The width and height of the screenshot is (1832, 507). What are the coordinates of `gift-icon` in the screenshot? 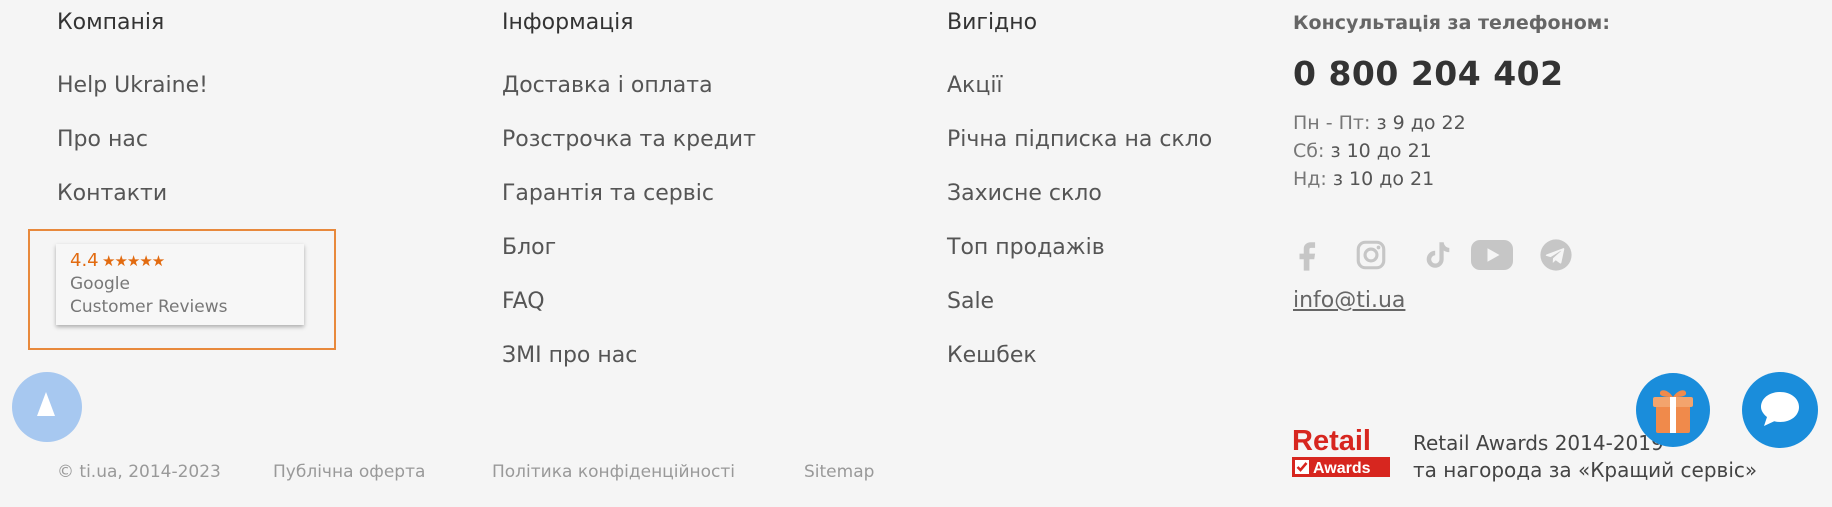 It's located at (1673, 411).